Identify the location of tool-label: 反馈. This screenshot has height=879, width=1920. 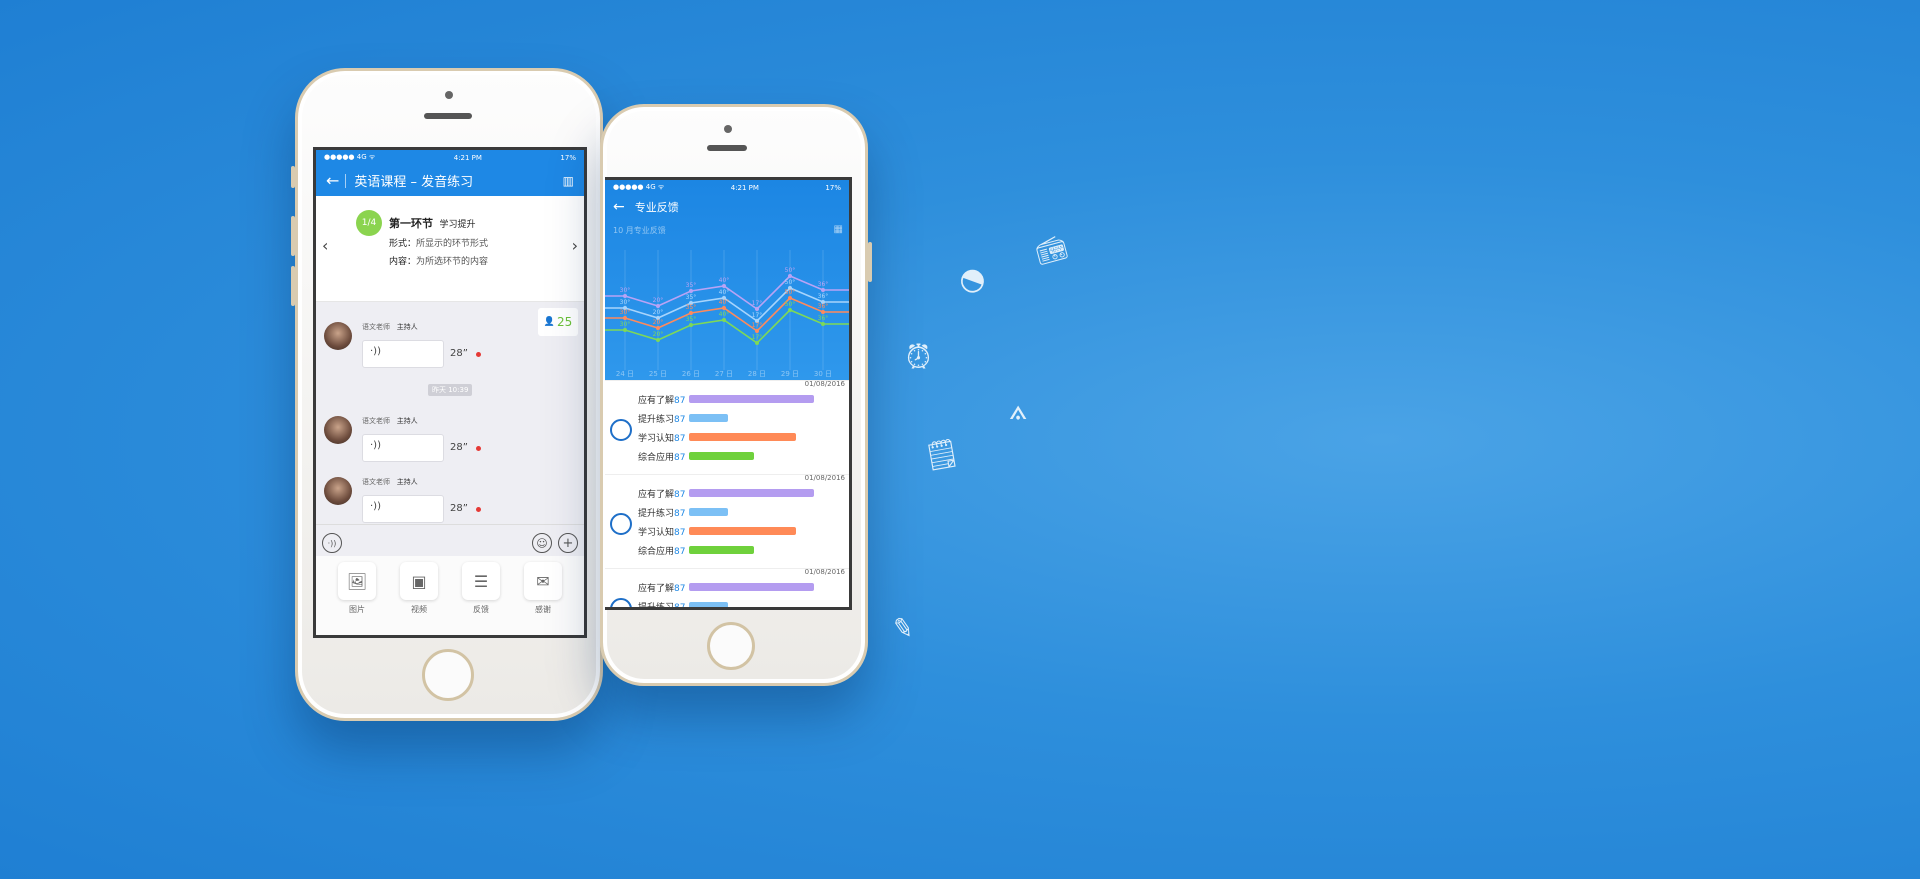
(481, 609).